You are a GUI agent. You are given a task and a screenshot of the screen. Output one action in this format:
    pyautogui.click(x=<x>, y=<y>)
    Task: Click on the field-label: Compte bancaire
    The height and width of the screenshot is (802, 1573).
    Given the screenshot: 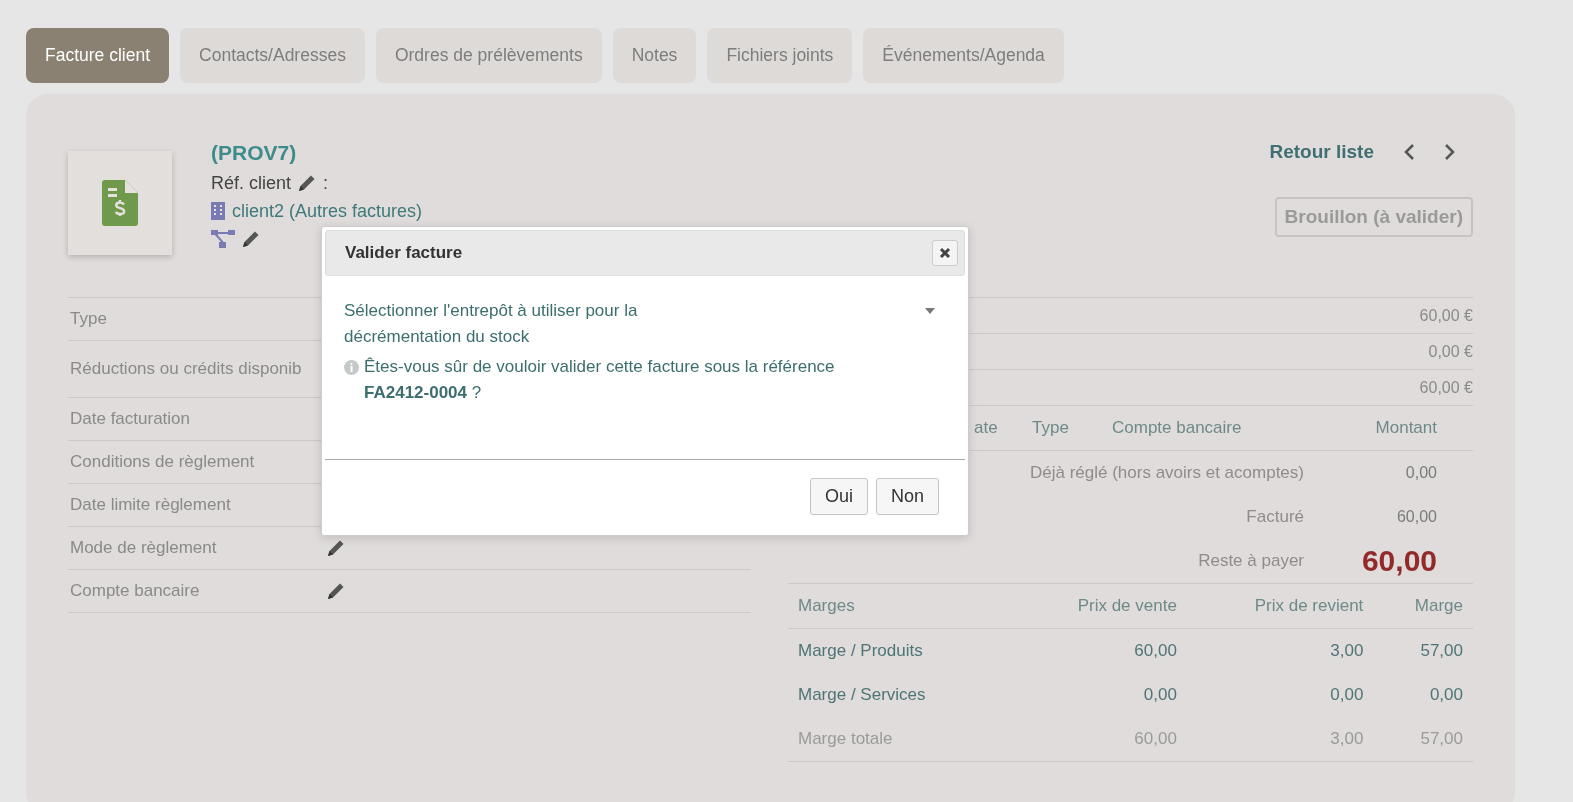 What is the action you would take?
    pyautogui.click(x=135, y=591)
    